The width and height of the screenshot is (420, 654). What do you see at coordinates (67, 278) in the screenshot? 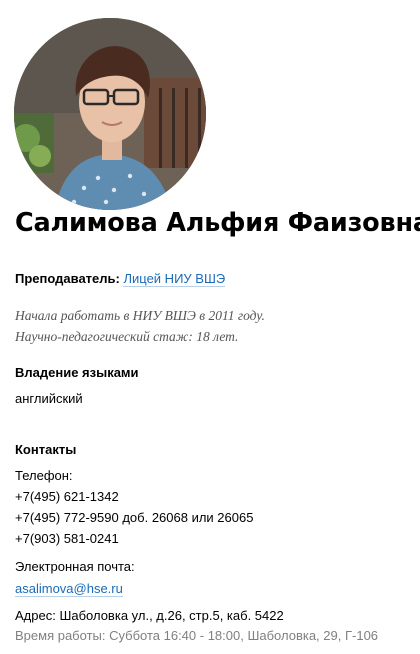
I see `position-label: Преподаватель:` at bounding box center [67, 278].